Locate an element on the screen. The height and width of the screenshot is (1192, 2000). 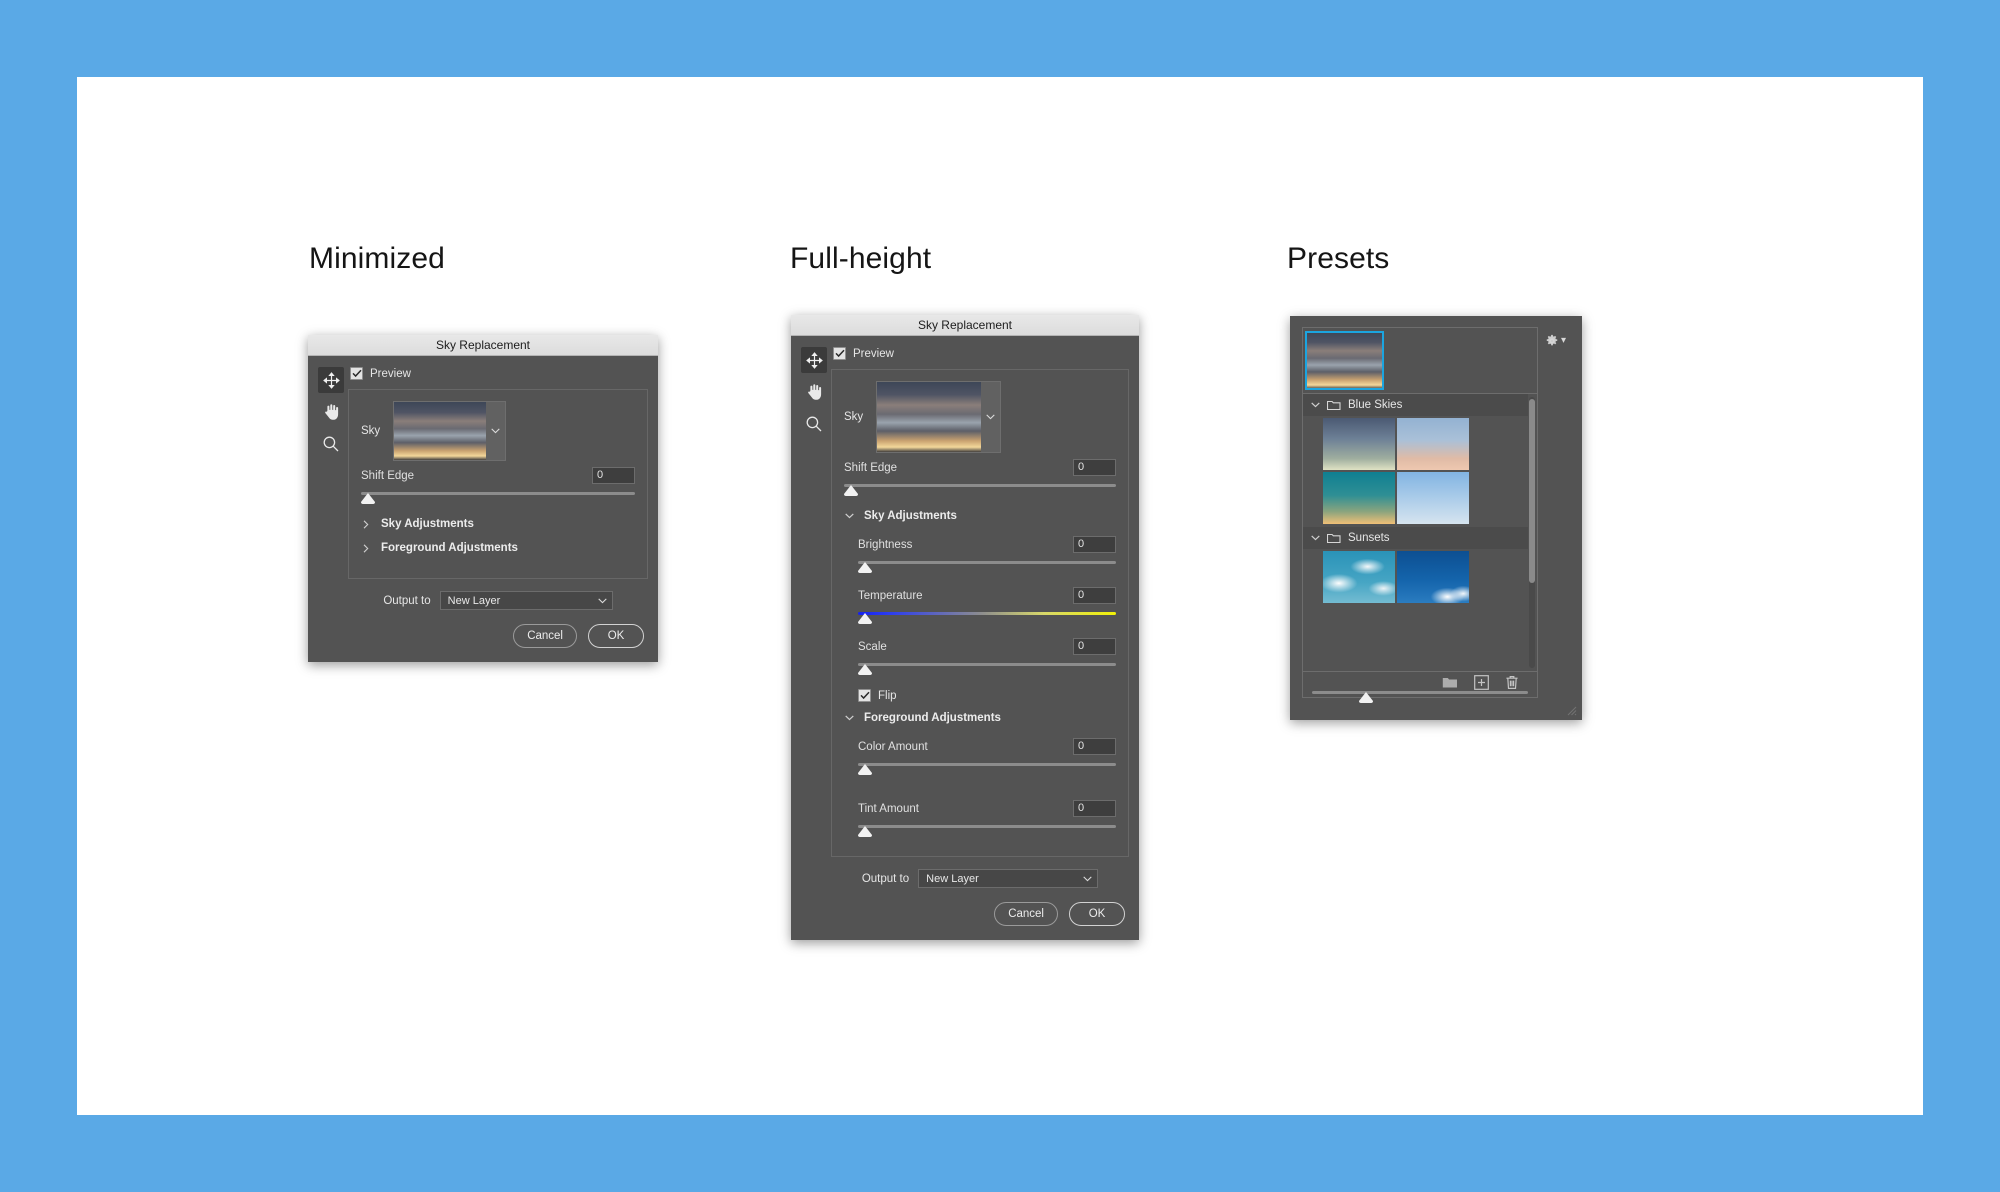
sky-presets-panel: ▾ Blue Skies Sunsets is located at coordinates (1436, 518).